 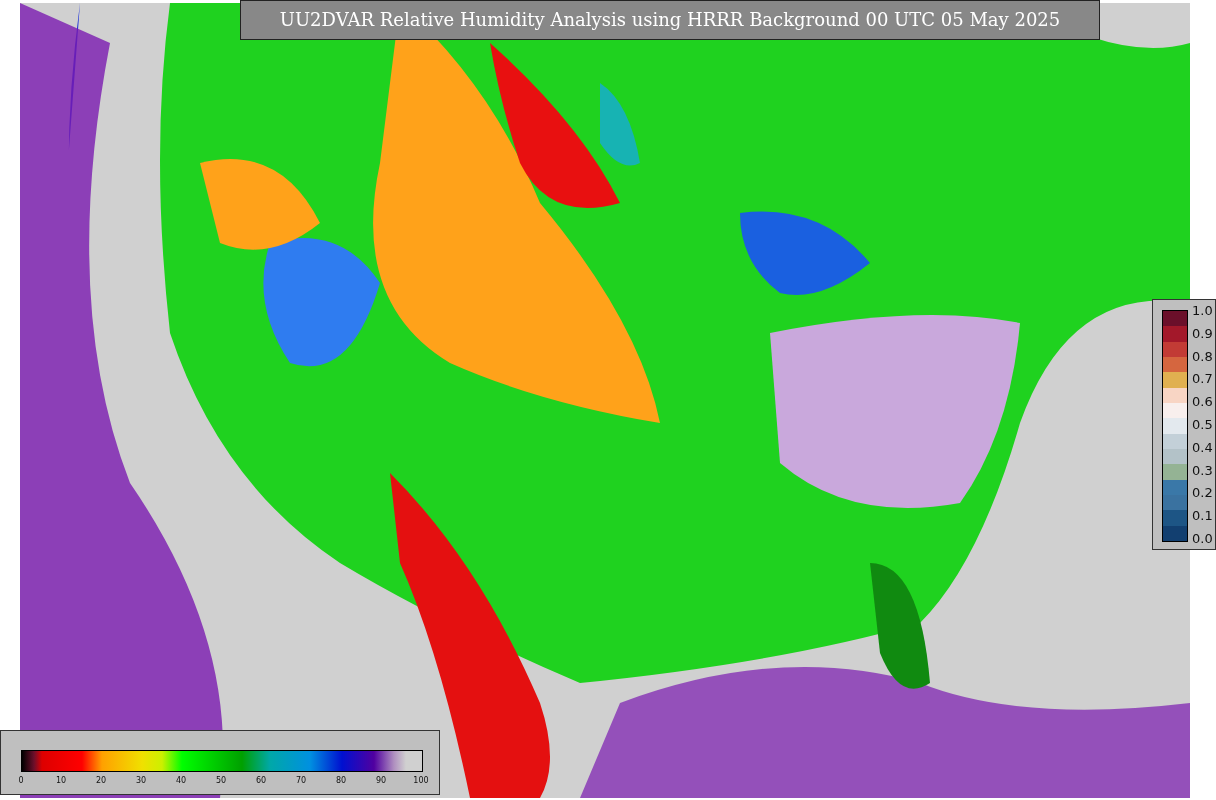 I want to click on colorbar-tick-label: 0.5, so click(x=1202, y=425).